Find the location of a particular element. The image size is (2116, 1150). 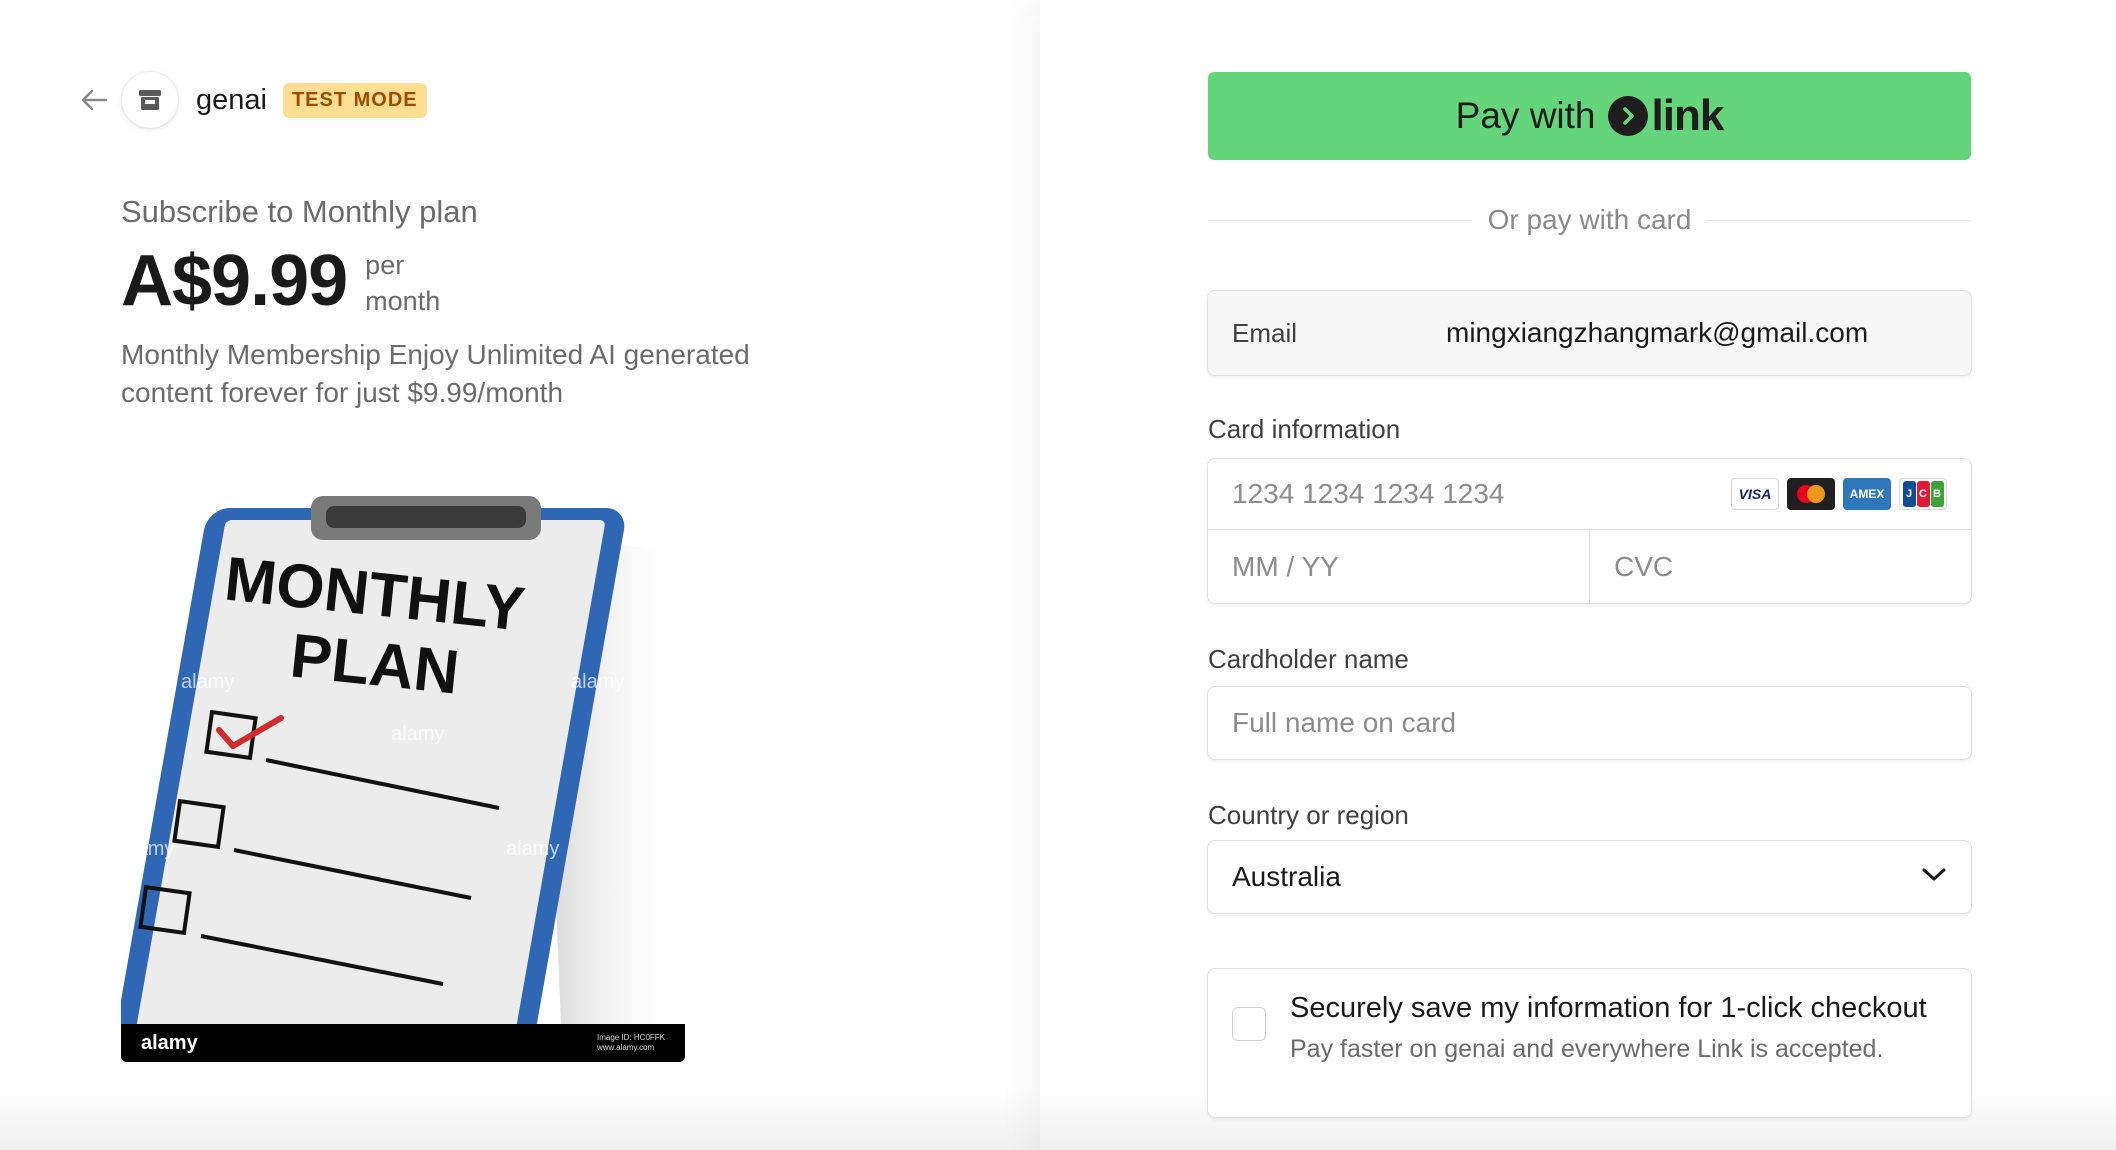

country-select: Australia is located at coordinates (1589, 877).